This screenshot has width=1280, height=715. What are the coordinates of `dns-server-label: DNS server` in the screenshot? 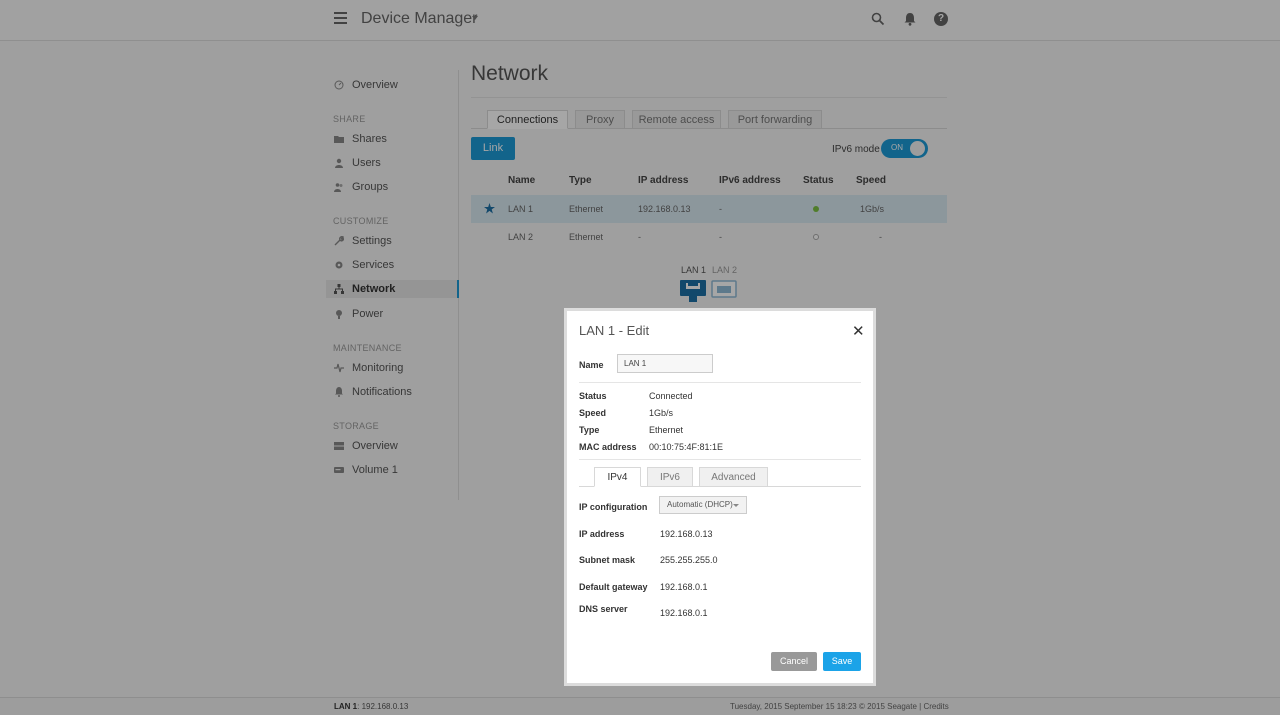 It's located at (603, 609).